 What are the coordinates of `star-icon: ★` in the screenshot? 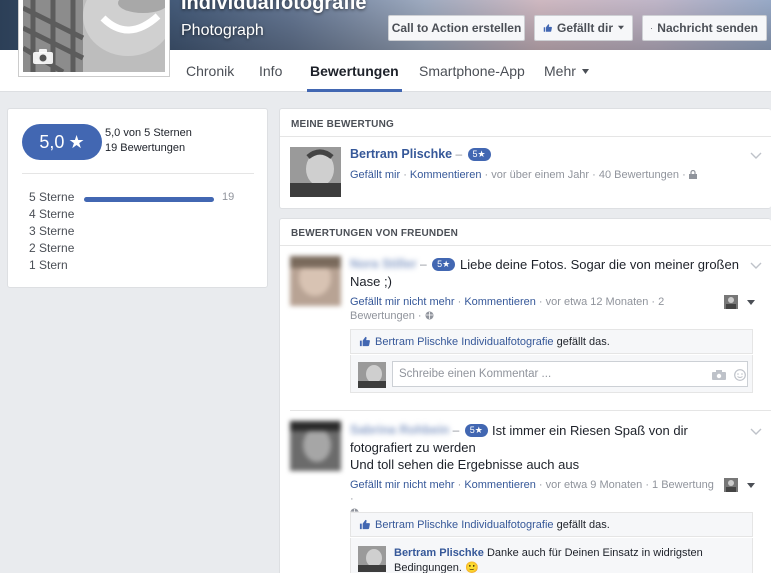 It's located at (76, 141).